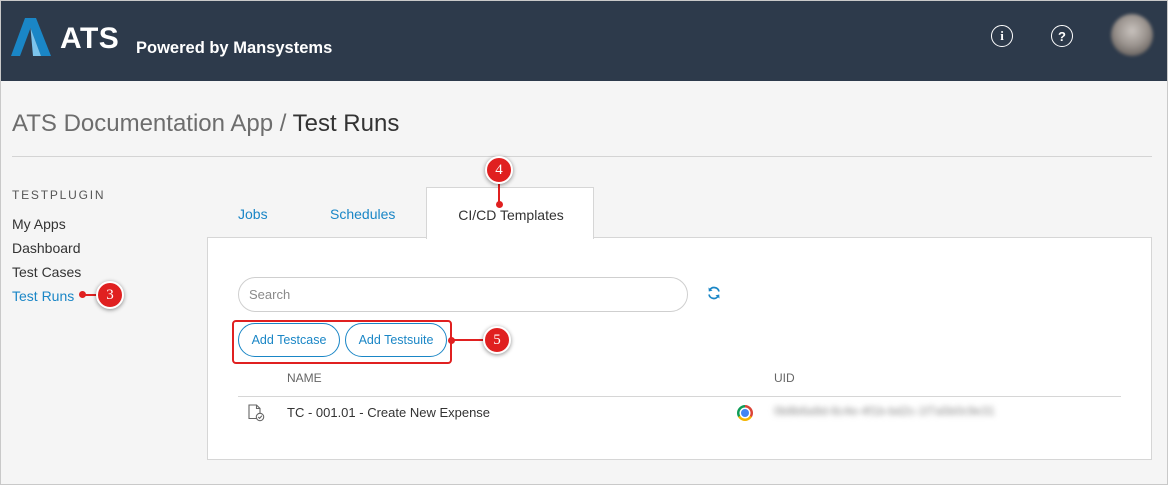  Describe the element at coordinates (499, 204) in the screenshot. I see `callout-4-pointer` at that location.